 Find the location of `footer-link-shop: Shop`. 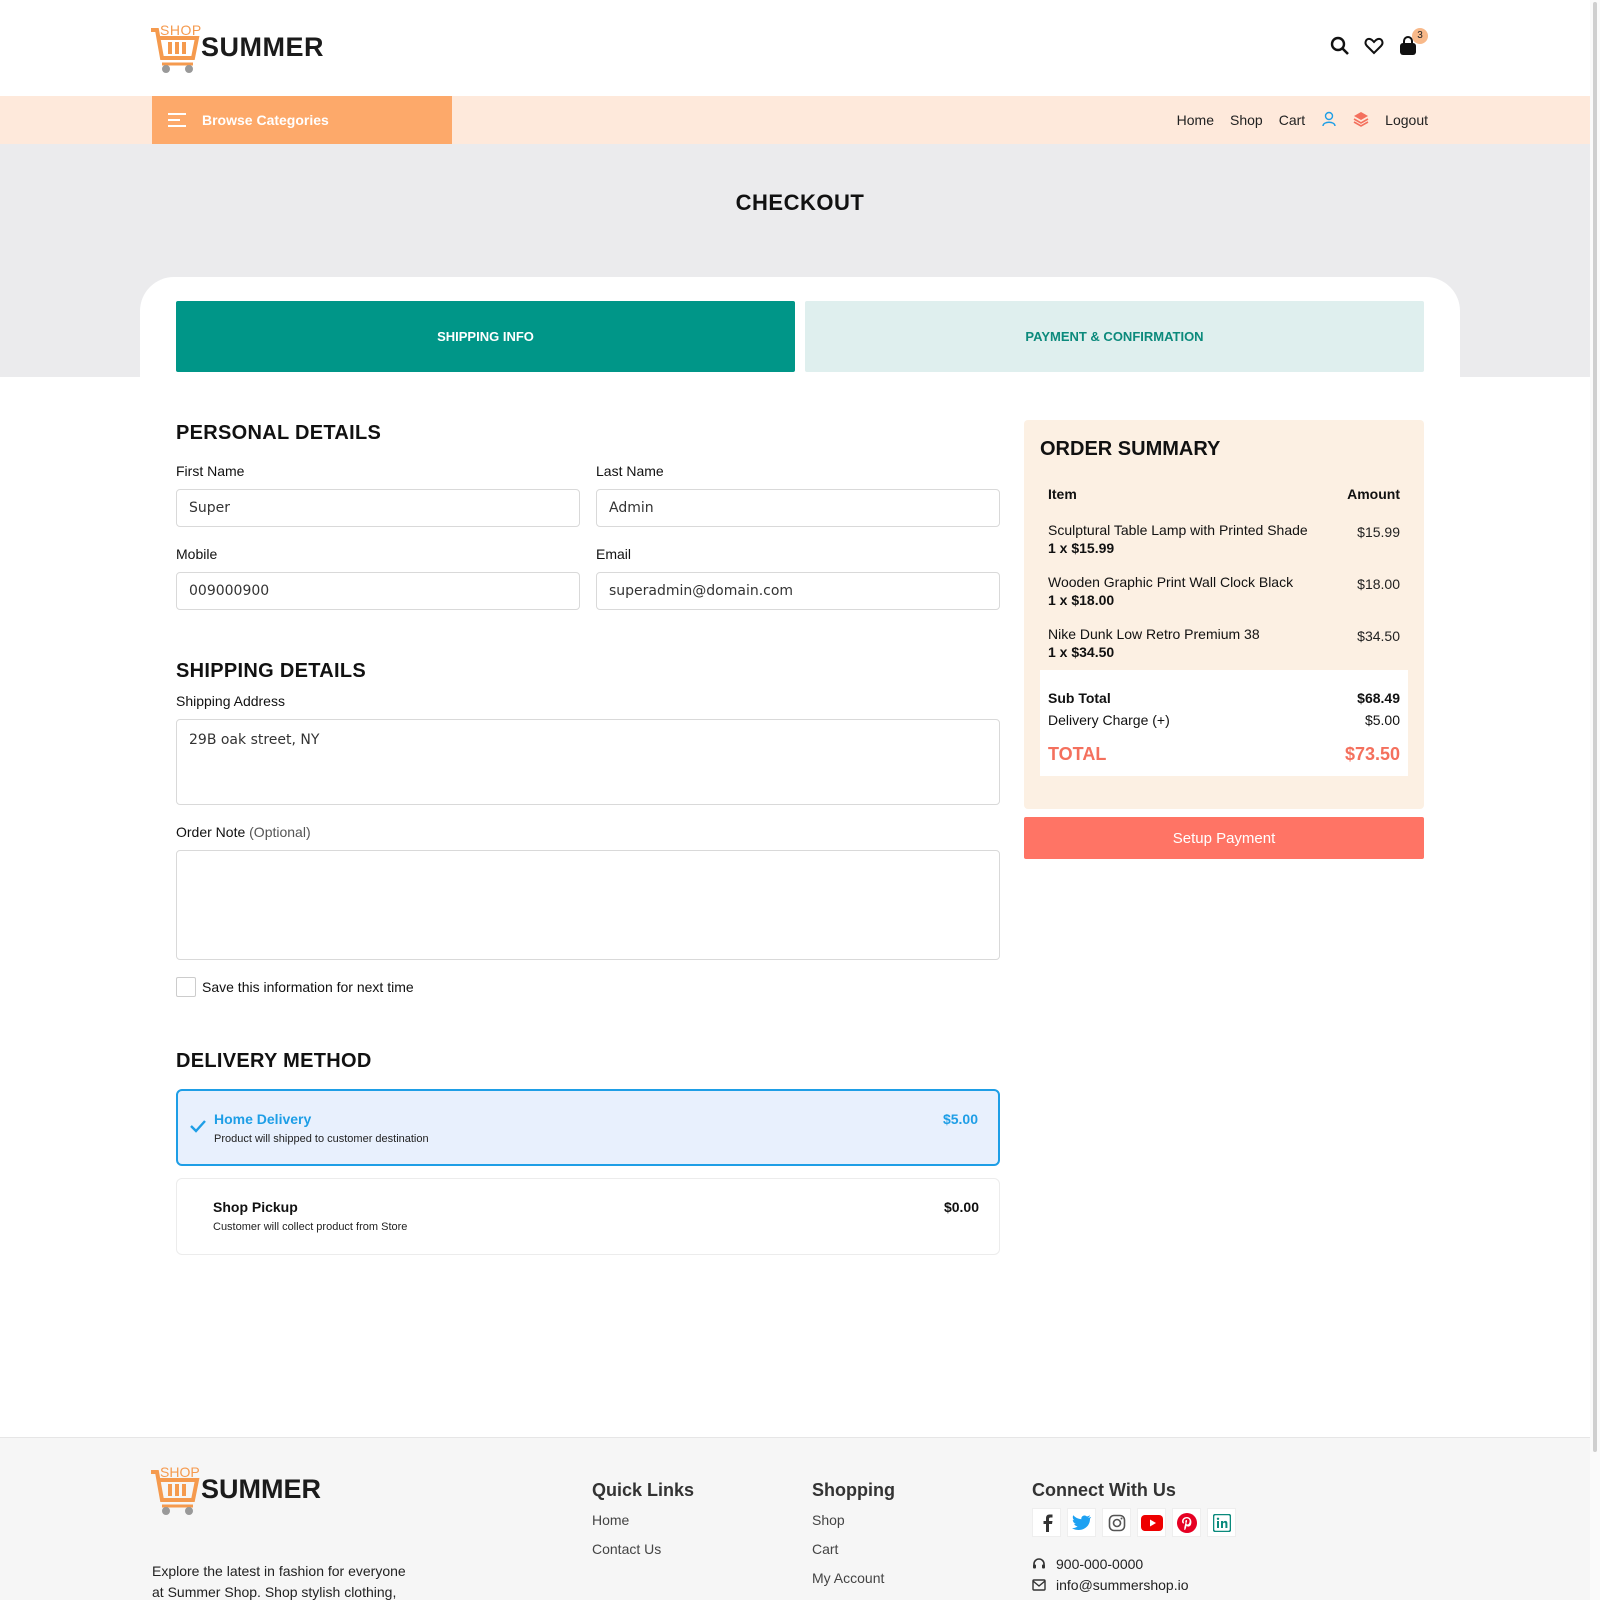

footer-link-shop: Shop is located at coordinates (828, 1520).